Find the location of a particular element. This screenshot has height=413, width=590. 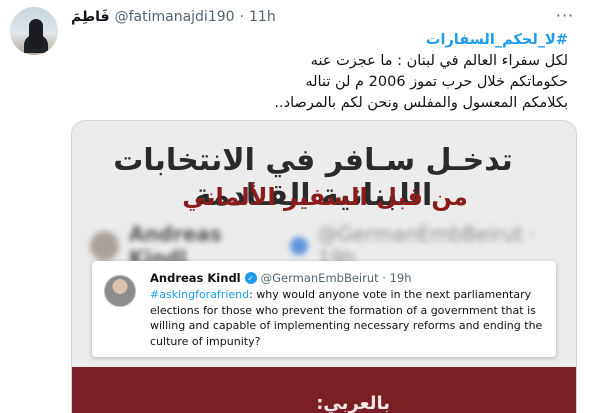

media-title-line2: من قبل السفير الألماني is located at coordinates (325, 197).